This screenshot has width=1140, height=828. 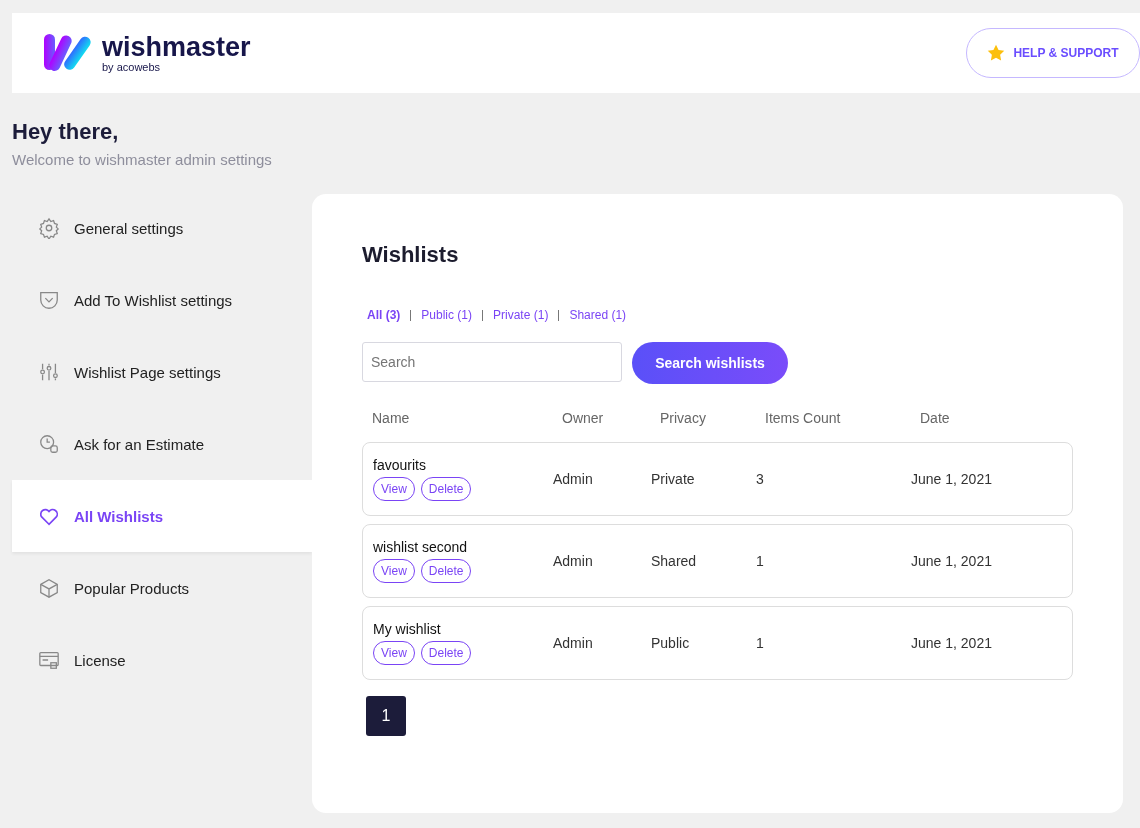 I want to click on sidebar-item: Wishlist Page settings, so click(x=162, y=372).